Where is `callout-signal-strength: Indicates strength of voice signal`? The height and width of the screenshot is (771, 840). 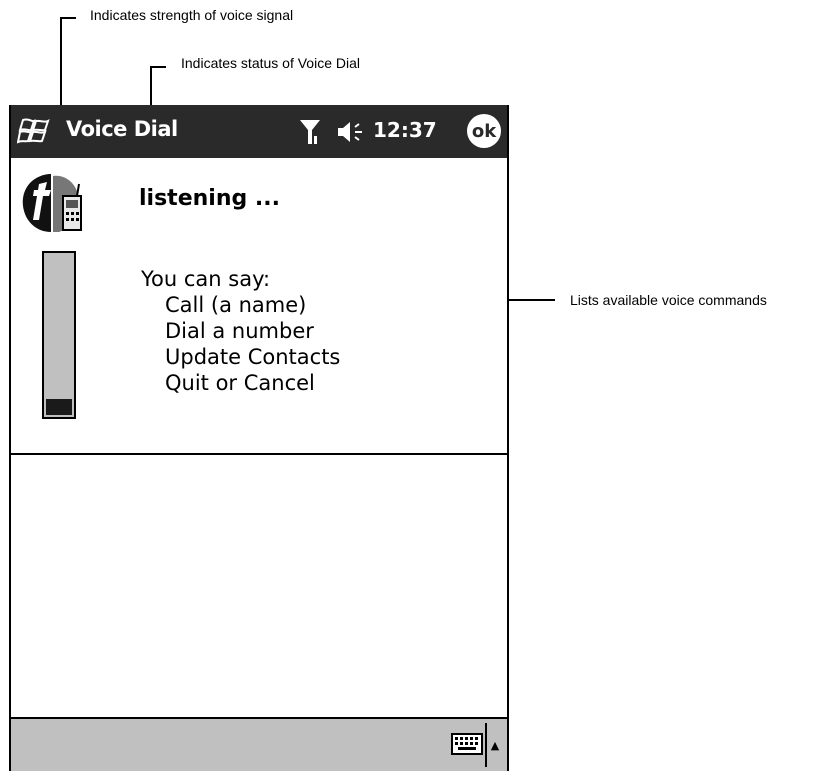
callout-signal-strength: Indicates strength of voice signal is located at coordinates (192, 15).